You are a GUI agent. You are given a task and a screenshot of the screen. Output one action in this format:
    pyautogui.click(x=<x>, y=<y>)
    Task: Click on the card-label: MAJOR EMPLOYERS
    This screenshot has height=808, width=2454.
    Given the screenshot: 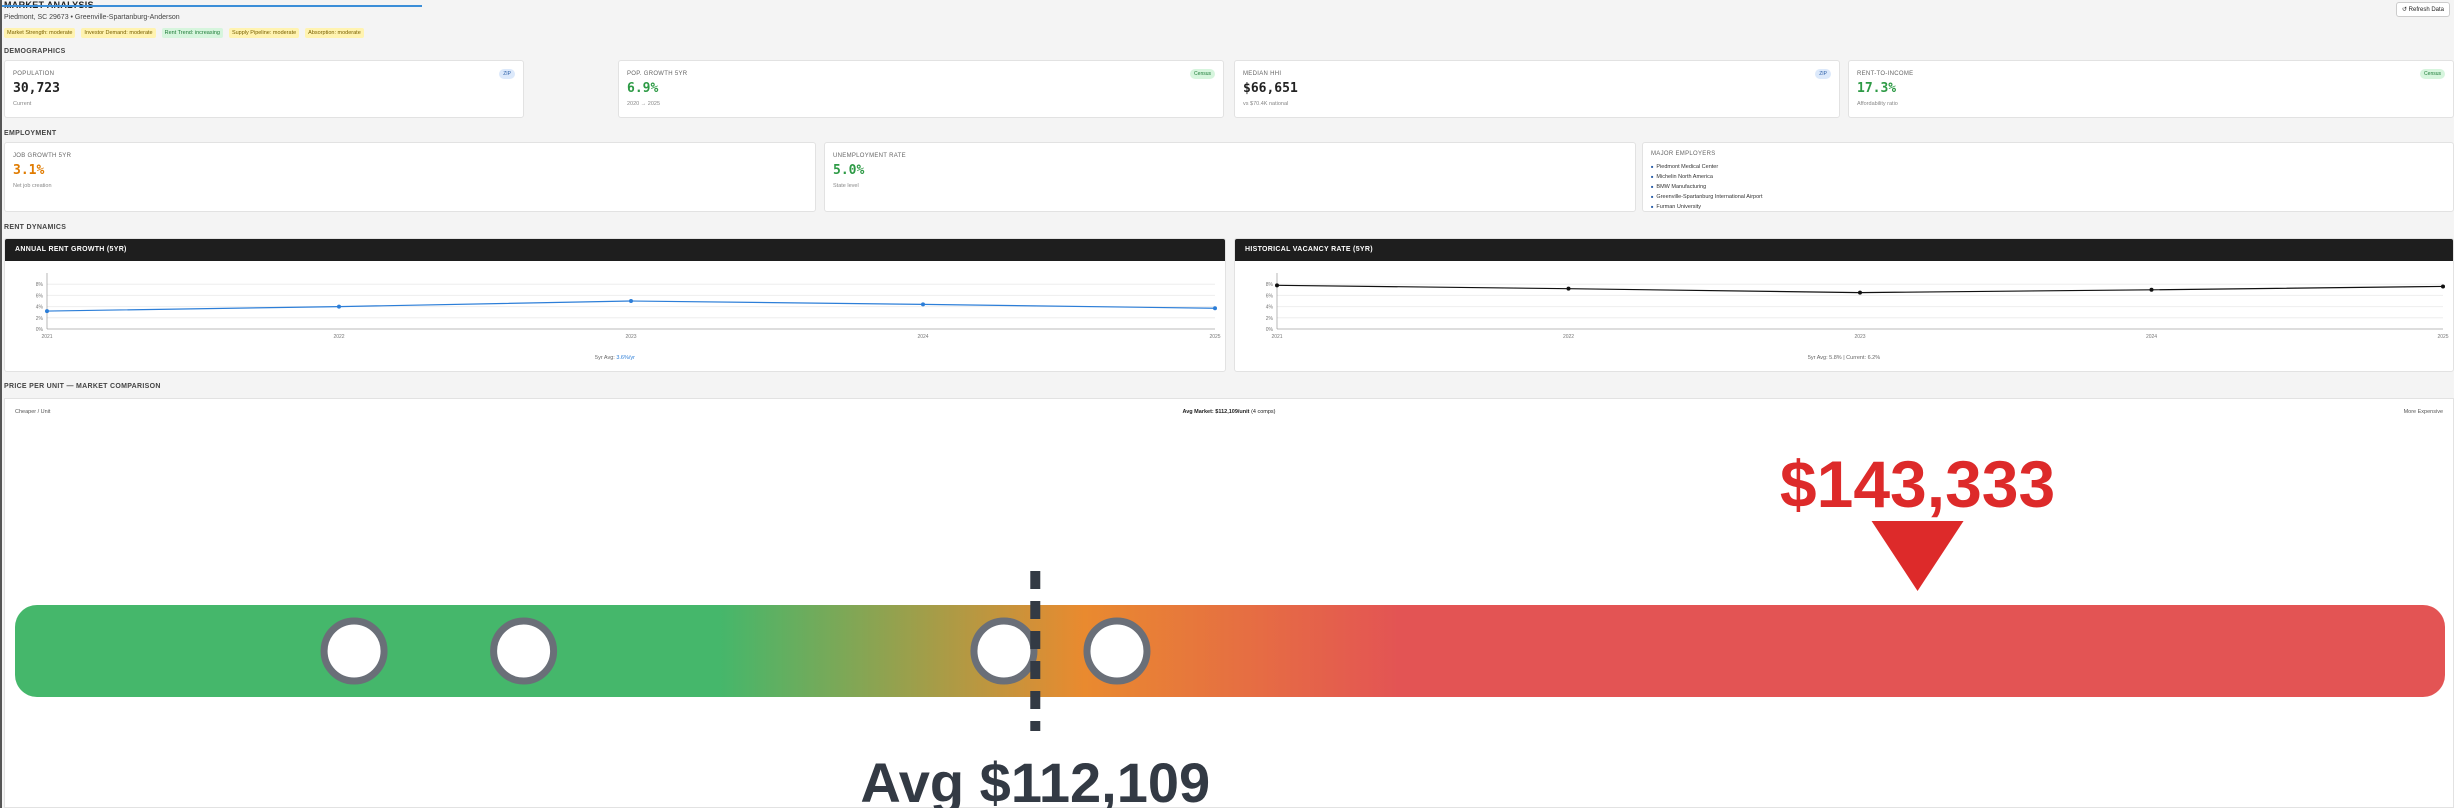 What is the action you would take?
    pyautogui.click(x=1683, y=154)
    